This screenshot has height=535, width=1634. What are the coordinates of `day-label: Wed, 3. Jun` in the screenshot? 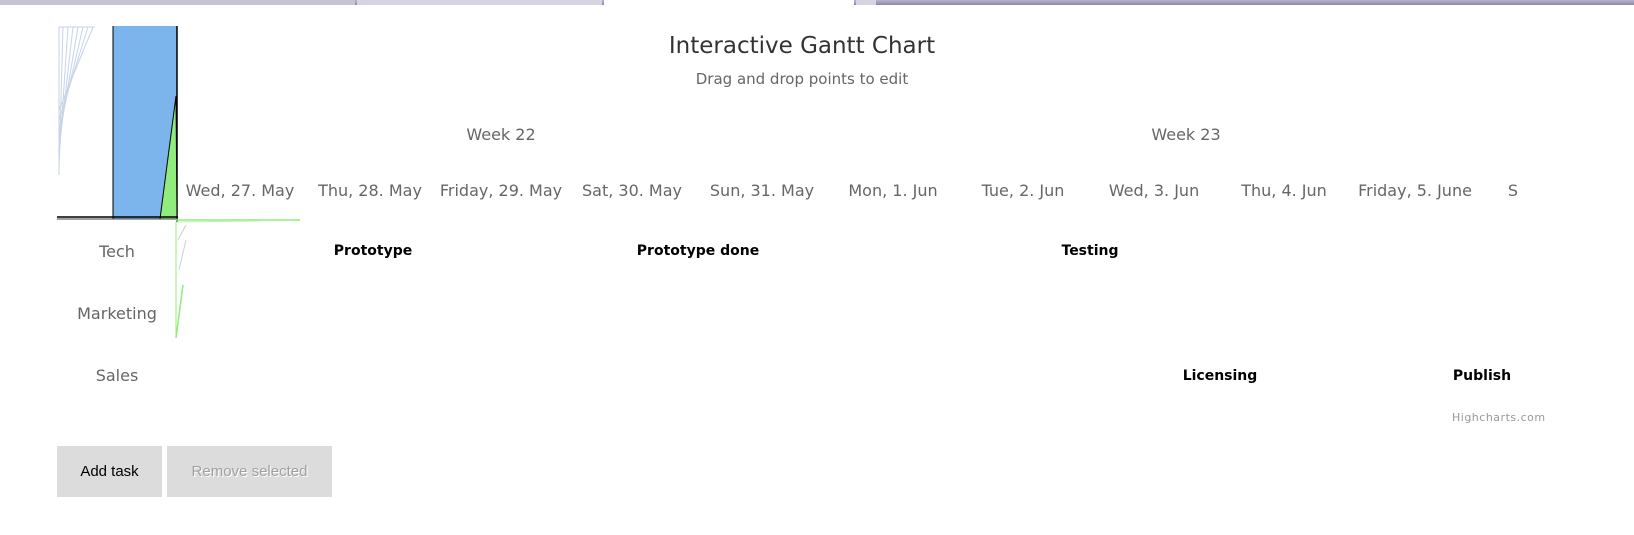 It's located at (1154, 190).